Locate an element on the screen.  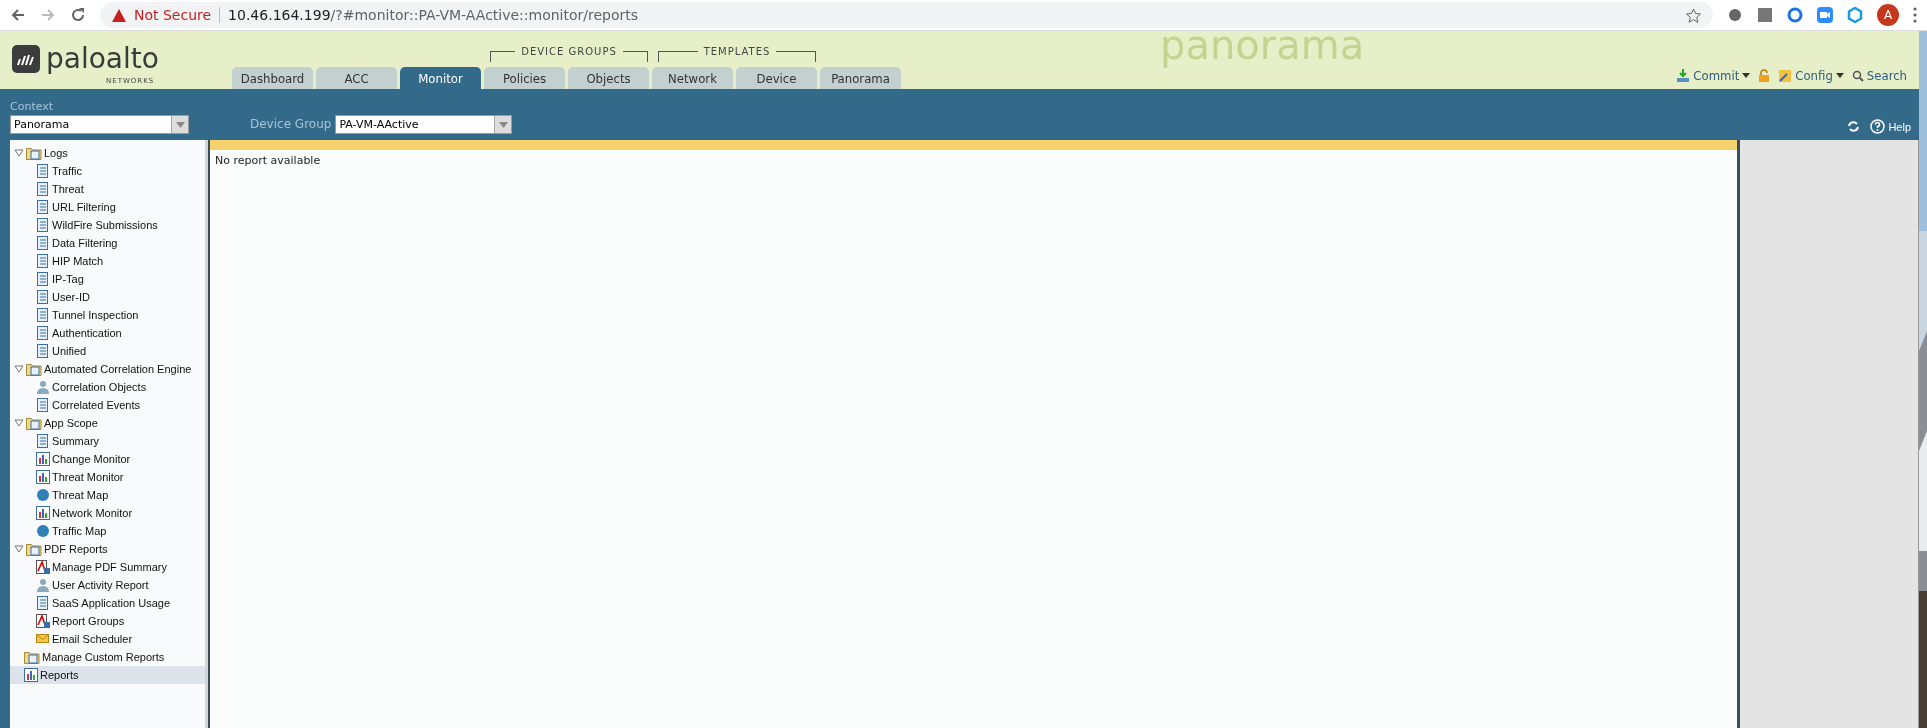
nav-tab: Dashboard is located at coordinates (272, 78).